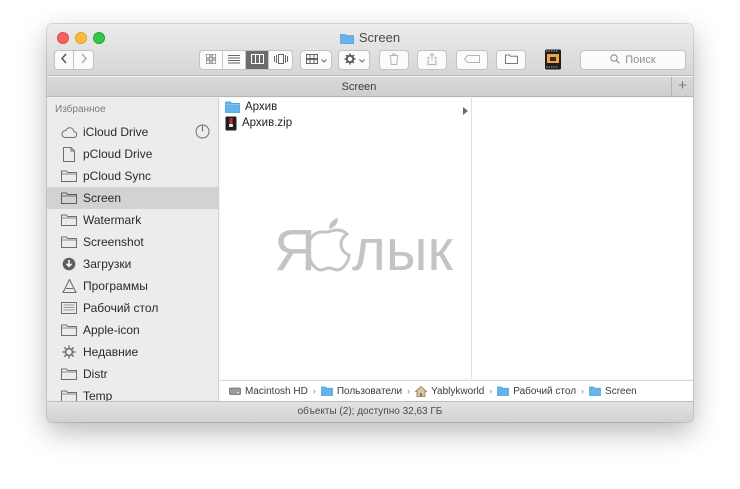  I want to click on zip-archive-icon, so click(231, 123).